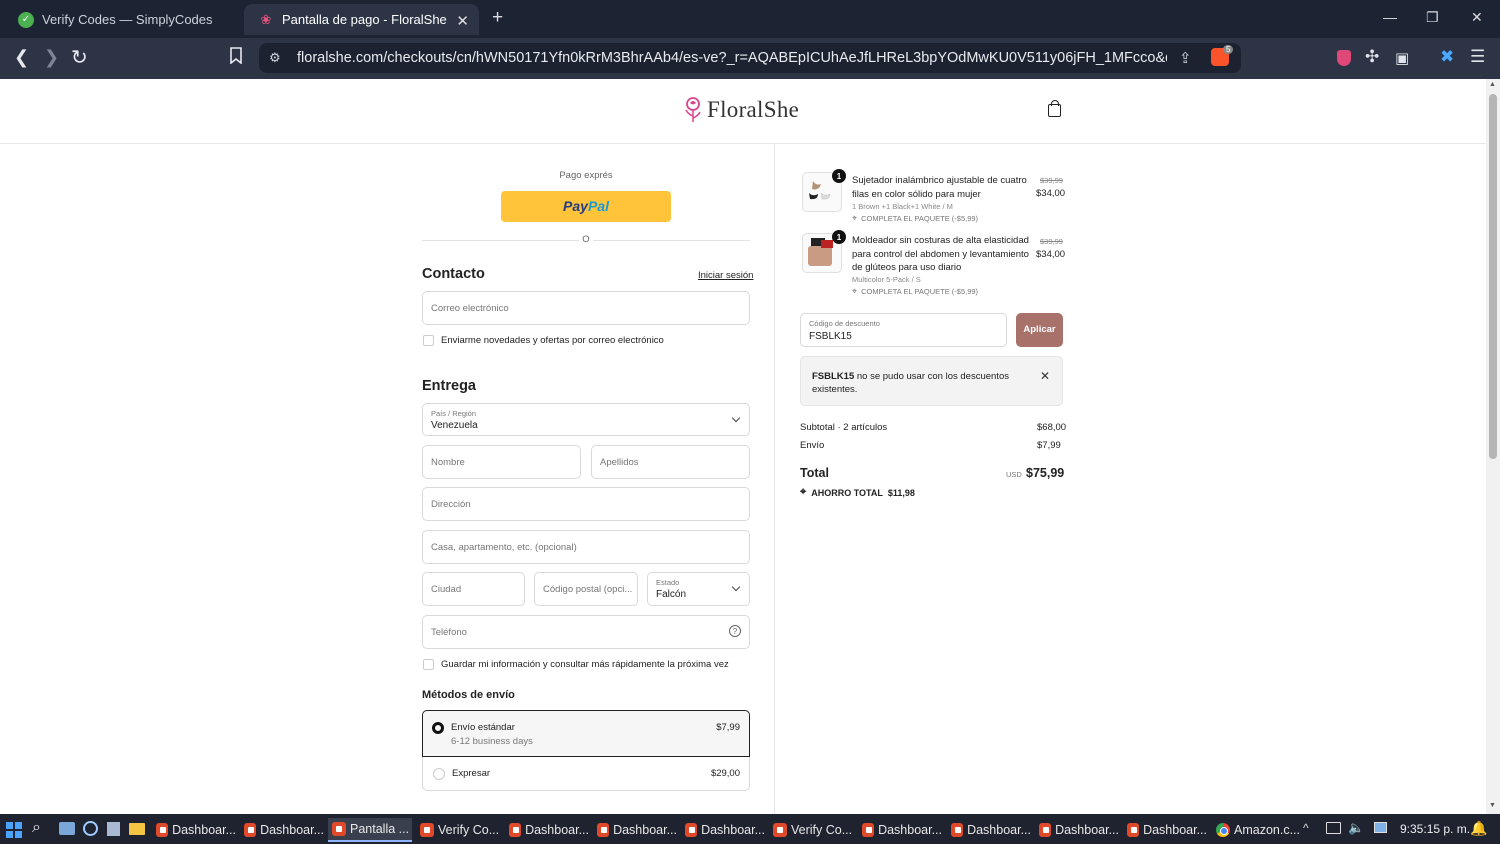  What do you see at coordinates (1390, 17) in the screenshot?
I see `minimize-icon: —` at bounding box center [1390, 17].